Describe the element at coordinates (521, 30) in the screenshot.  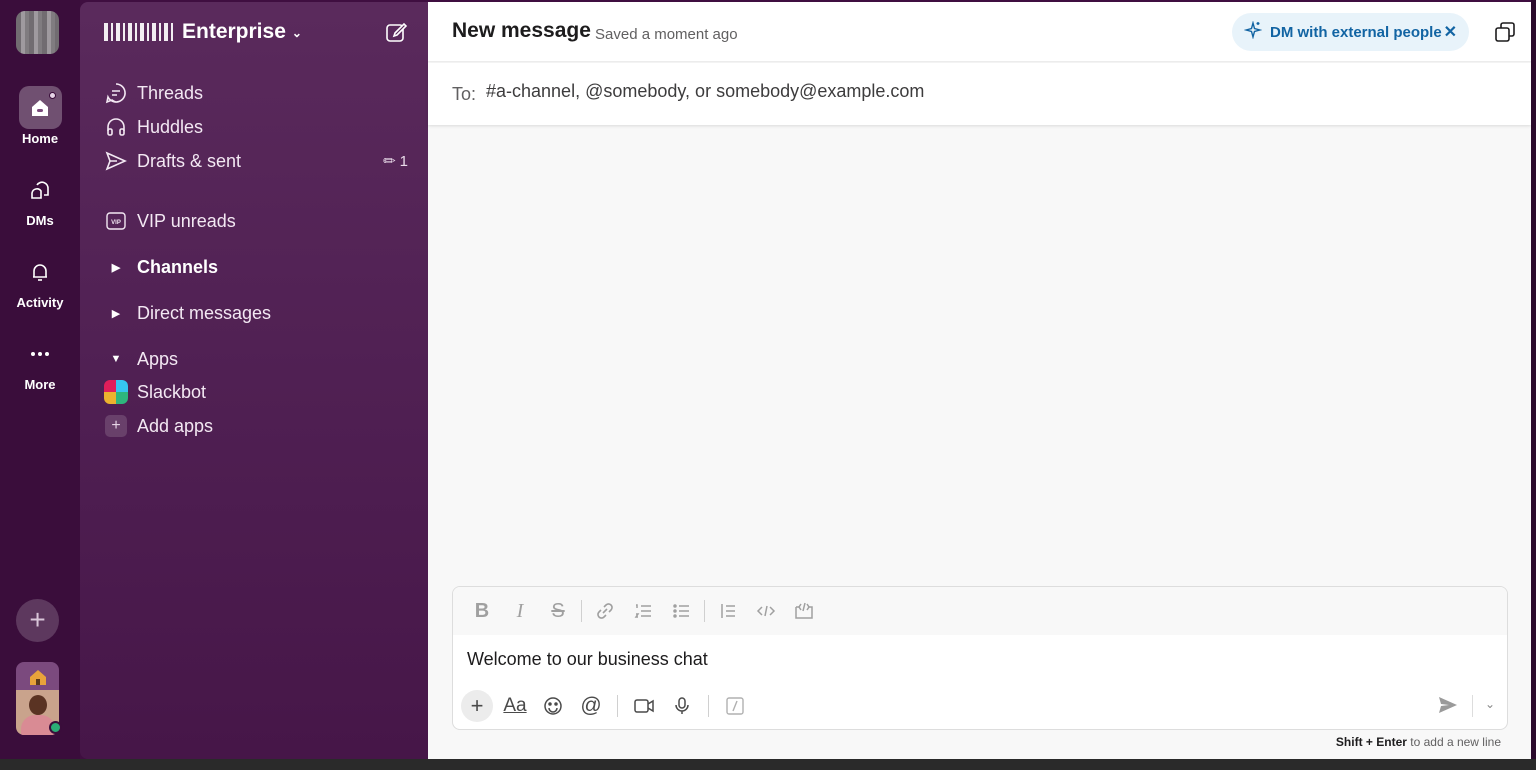
I see `page-title: New message` at that location.